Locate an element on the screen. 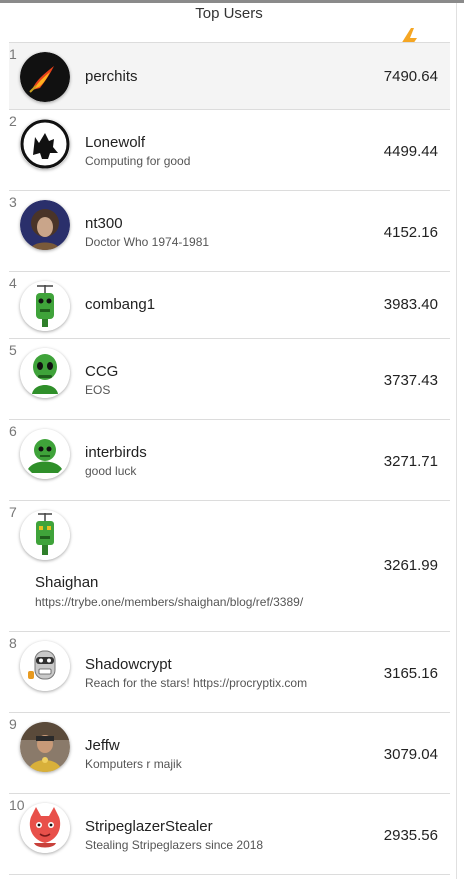 The height and width of the screenshot is (879, 464). user-tagline: EOS is located at coordinates (98, 390).